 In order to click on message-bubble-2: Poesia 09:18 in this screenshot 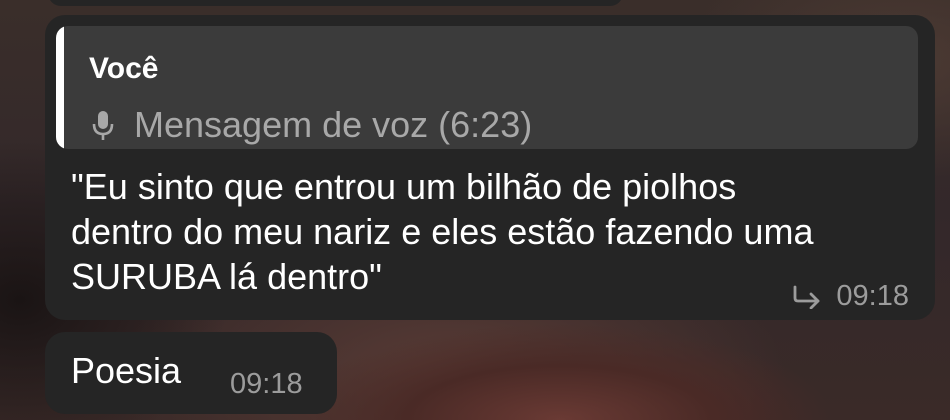, I will do `click(191, 373)`.